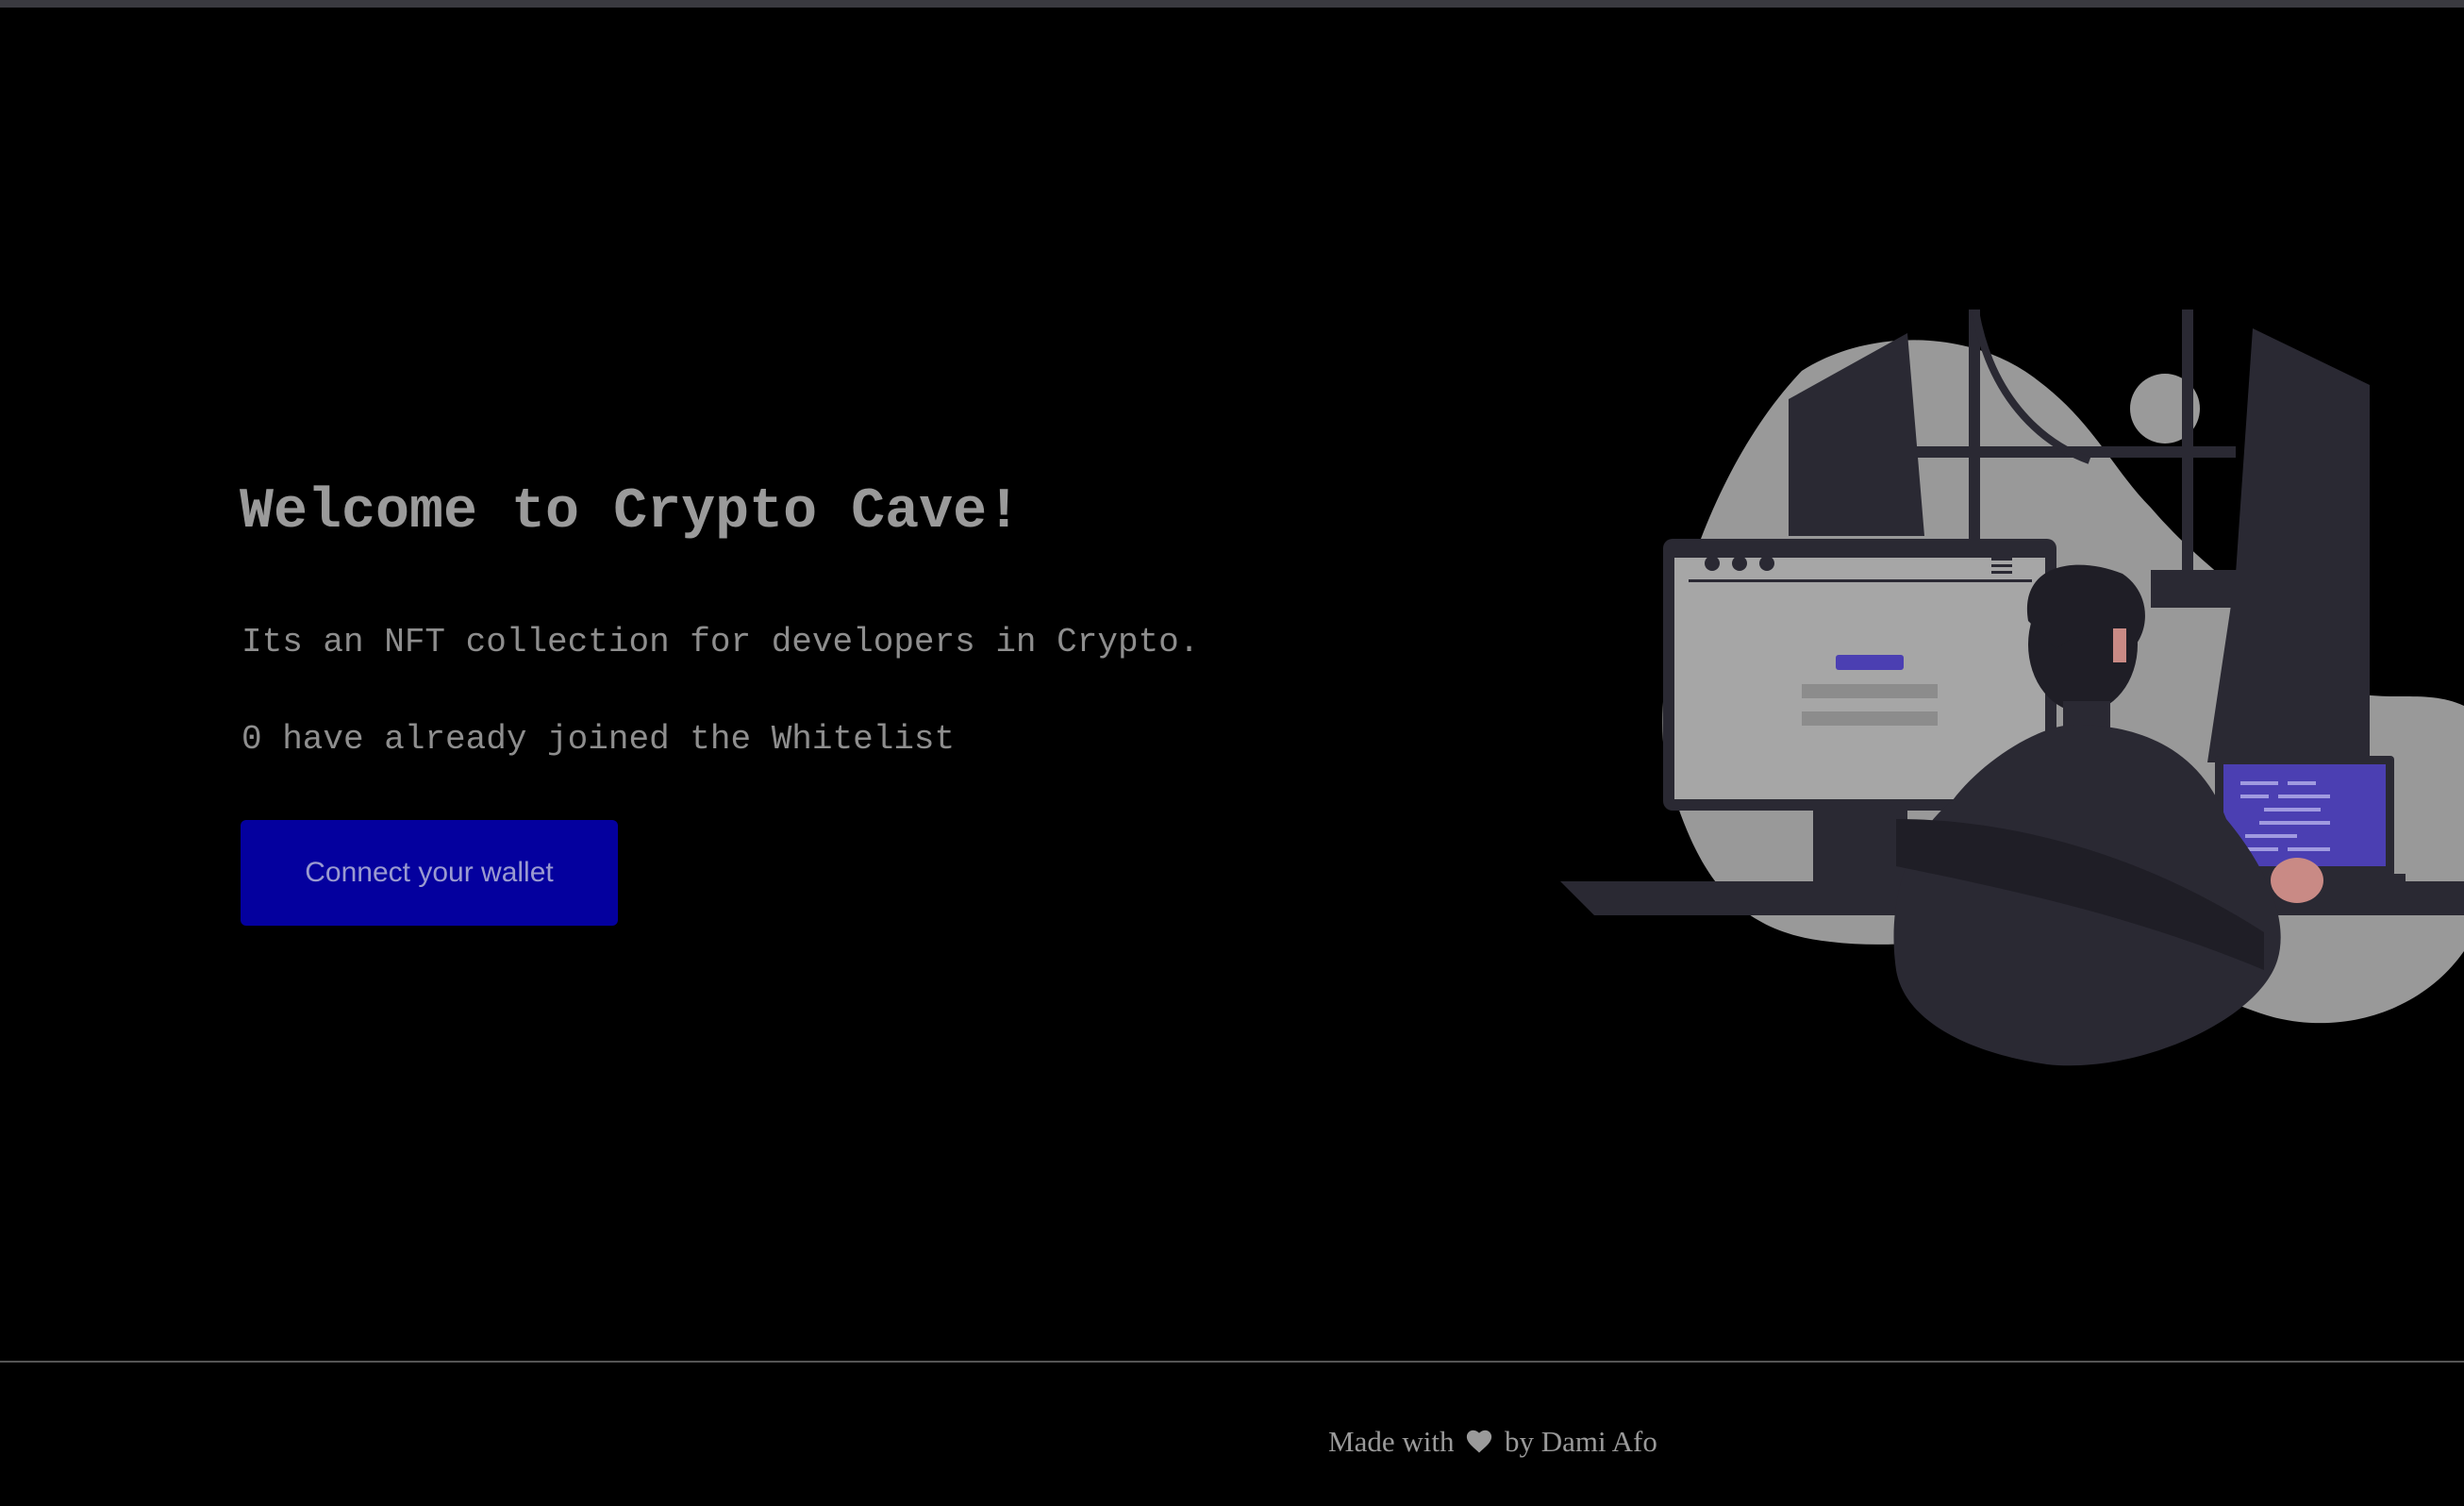 This screenshot has width=2464, height=1506. What do you see at coordinates (1861, 580) in the screenshot?
I see `browser-divider` at bounding box center [1861, 580].